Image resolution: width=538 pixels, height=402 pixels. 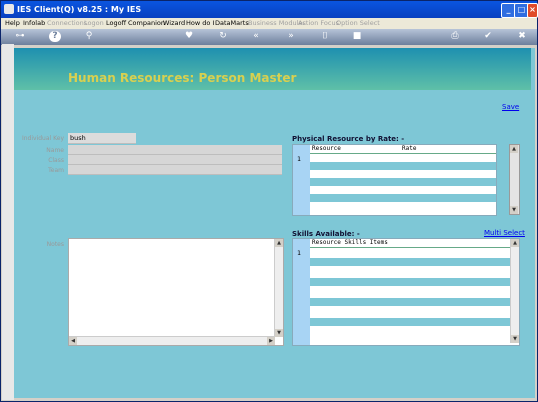 What do you see at coordinates (55, 150) in the screenshot?
I see `name-label: Name` at bounding box center [55, 150].